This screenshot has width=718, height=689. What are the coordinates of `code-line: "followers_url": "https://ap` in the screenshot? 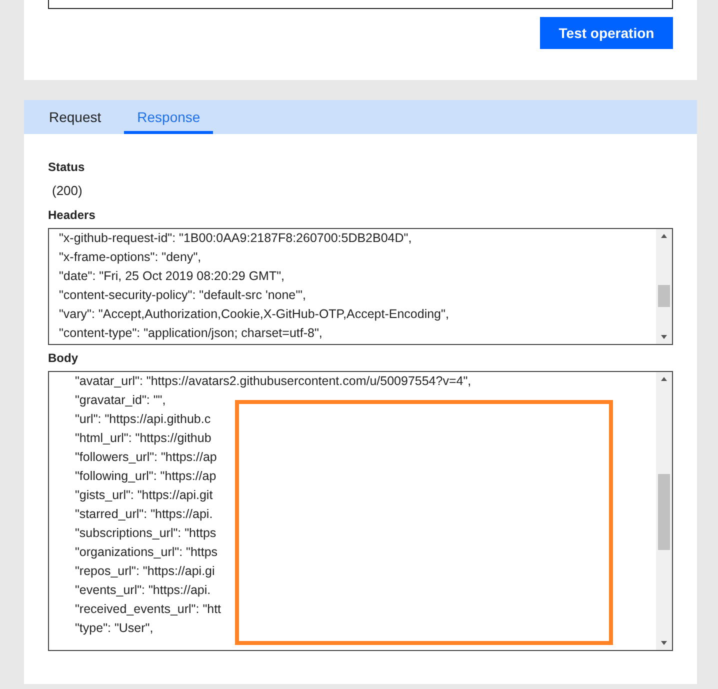 It's located at (146, 457).